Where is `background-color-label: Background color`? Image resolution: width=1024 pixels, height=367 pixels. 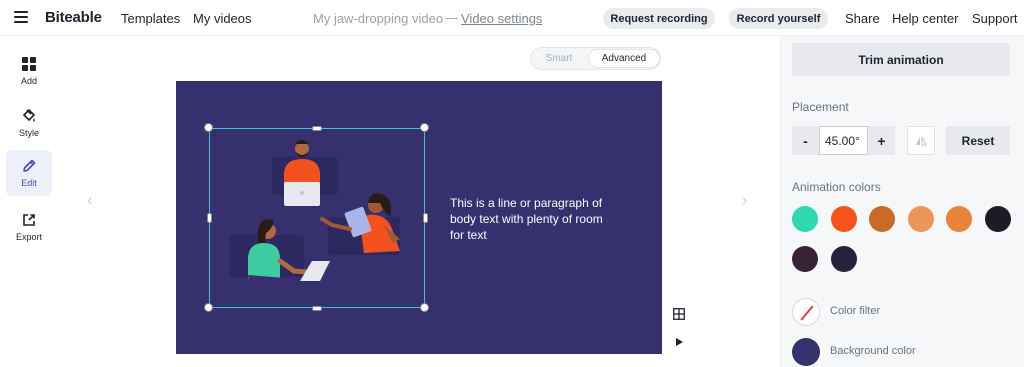
background-color-label: Background color is located at coordinates (873, 351).